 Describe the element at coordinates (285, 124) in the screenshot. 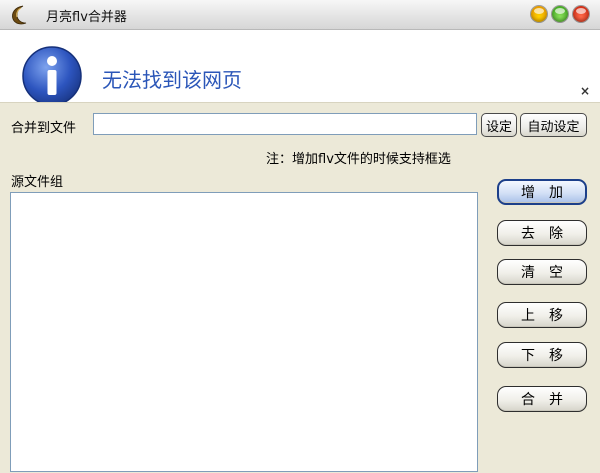

I see `merge-to-file-input` at that location.